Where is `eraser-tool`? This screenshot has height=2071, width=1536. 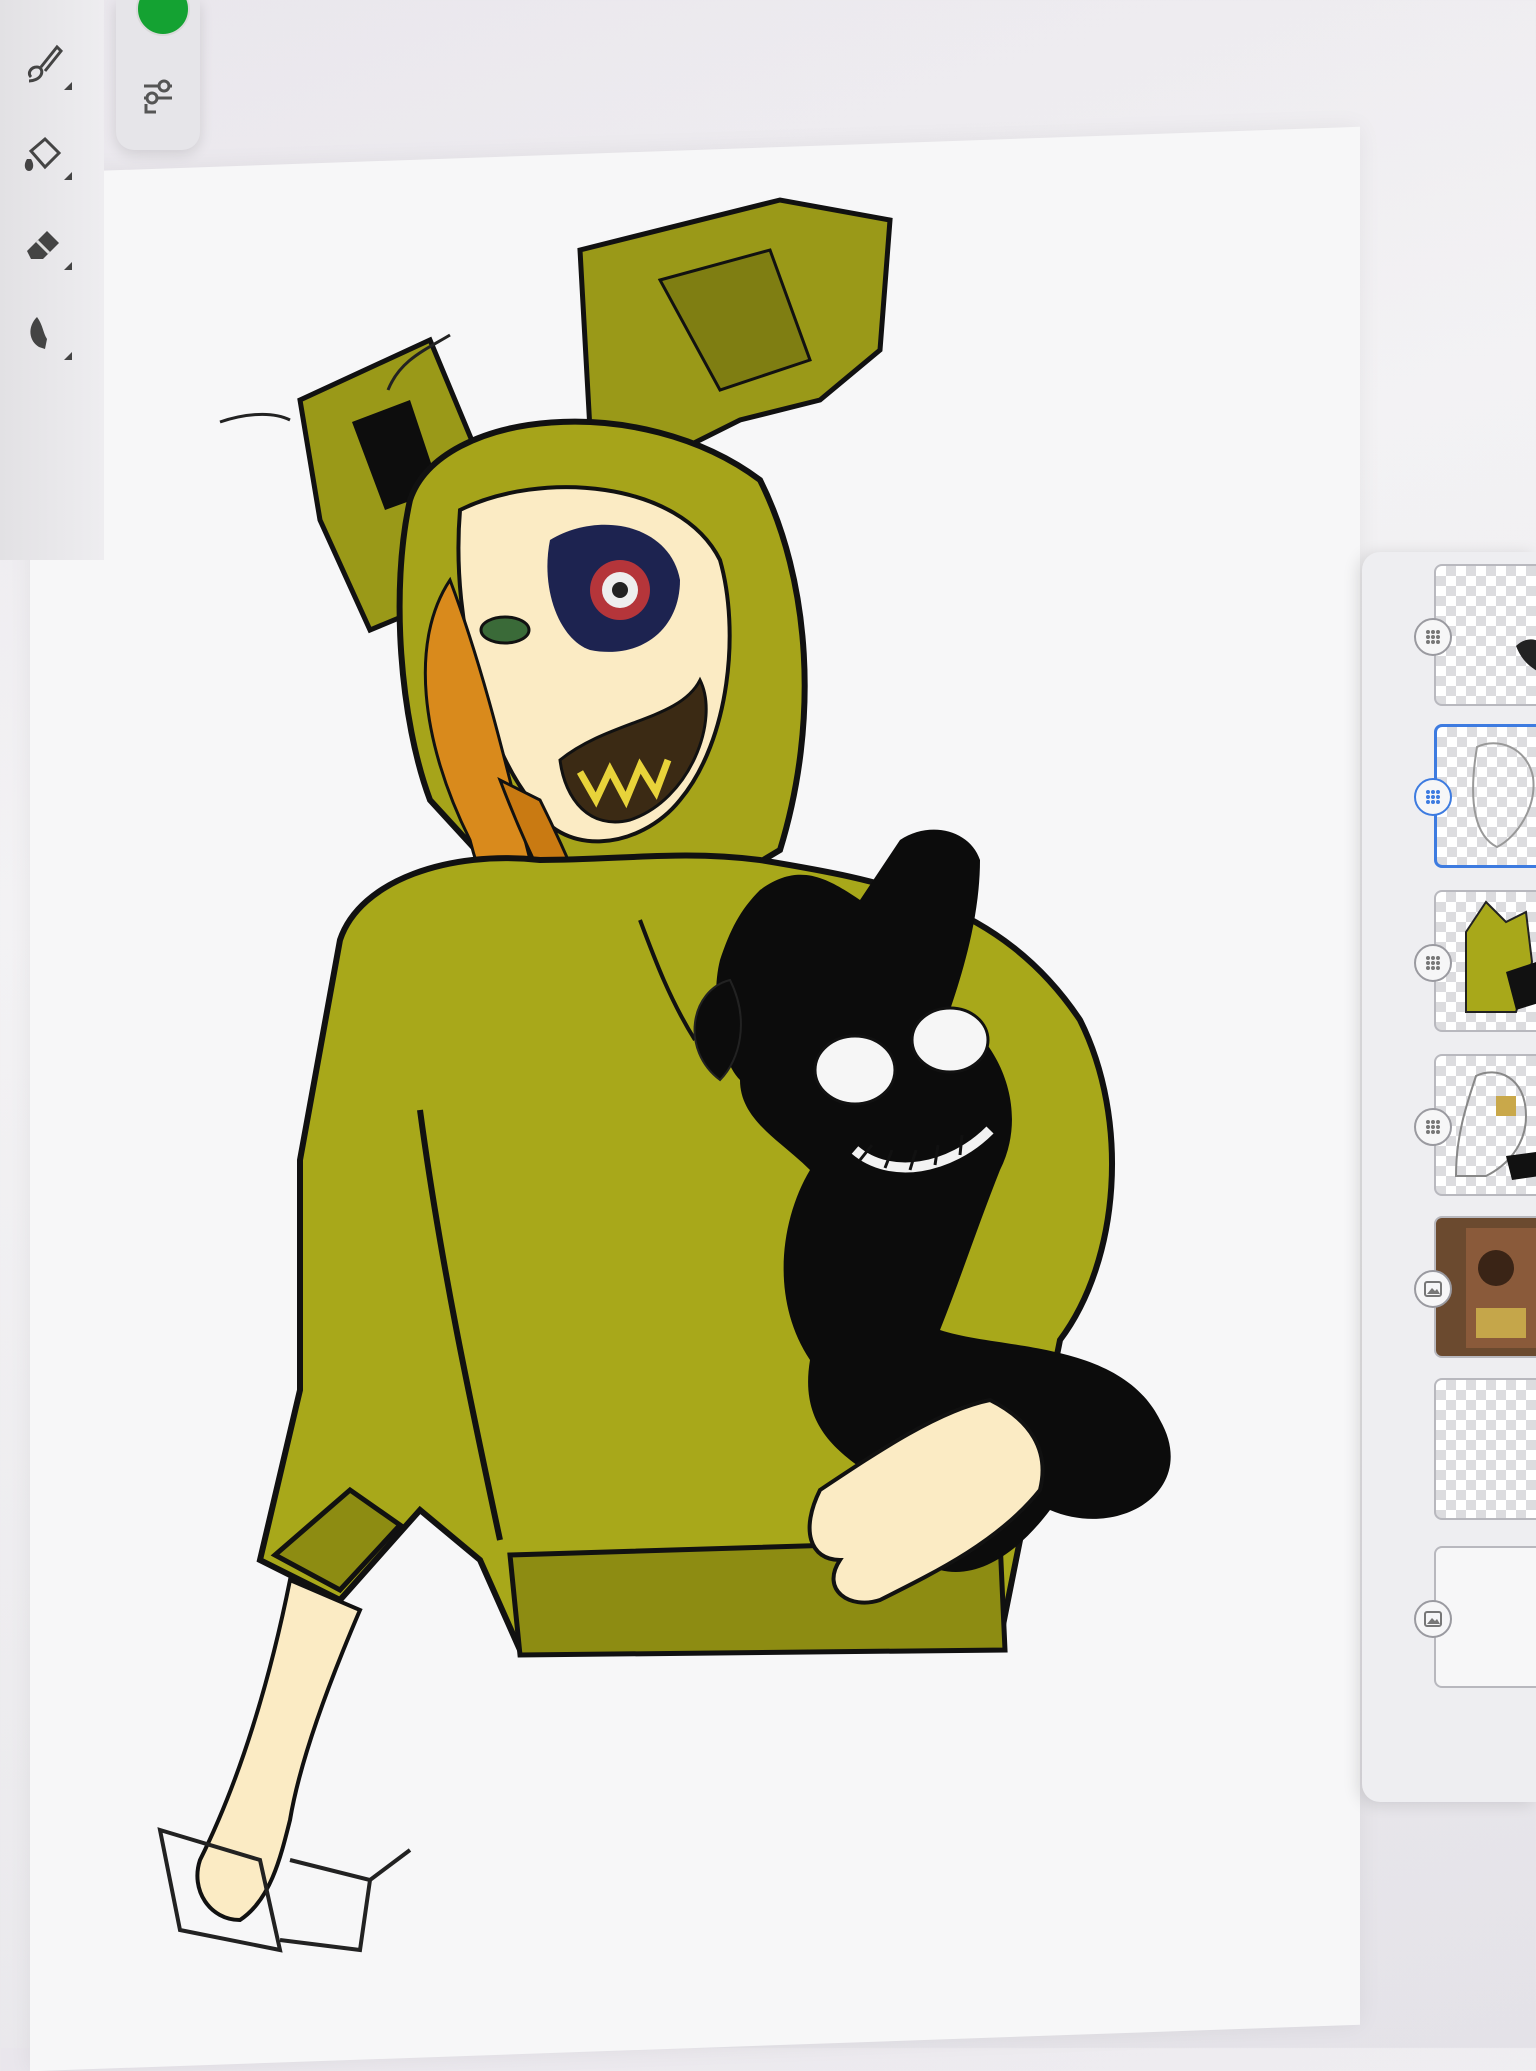
eraser-tool is located at coordinates (43, 243).